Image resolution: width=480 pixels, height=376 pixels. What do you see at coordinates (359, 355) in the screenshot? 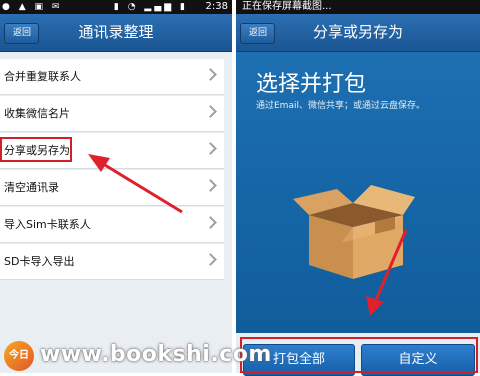
I see `highlight-box` at bounding box center [359, 355].